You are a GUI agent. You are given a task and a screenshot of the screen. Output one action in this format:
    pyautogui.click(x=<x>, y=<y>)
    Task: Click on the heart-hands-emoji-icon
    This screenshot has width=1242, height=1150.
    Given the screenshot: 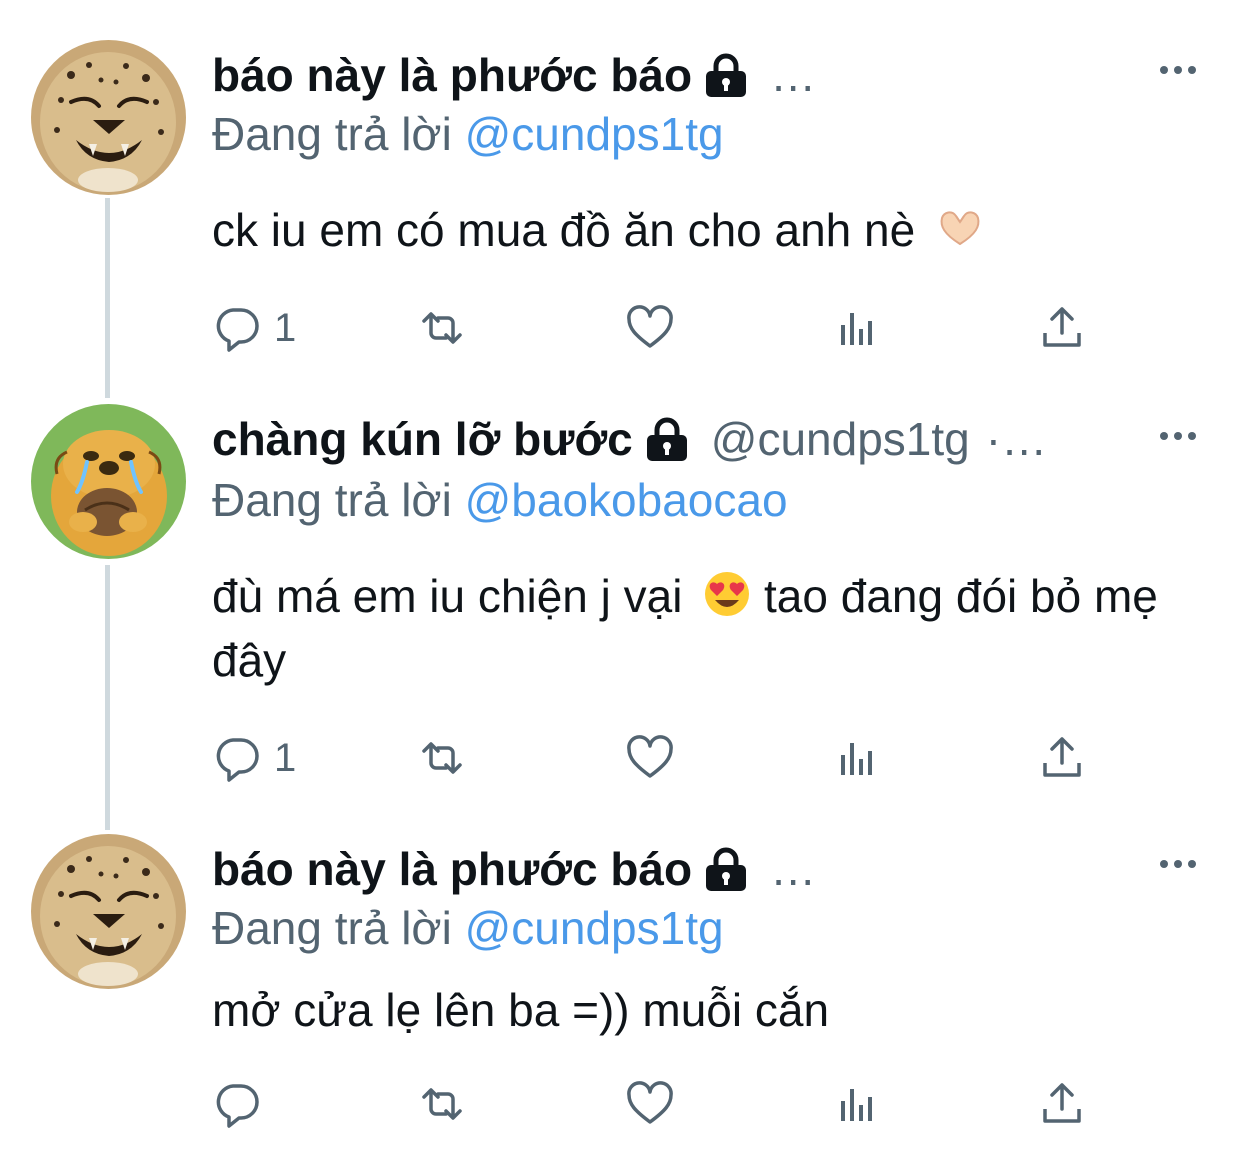 What is the action you would take?
    pyautogui.click(x=960, y=228)
    